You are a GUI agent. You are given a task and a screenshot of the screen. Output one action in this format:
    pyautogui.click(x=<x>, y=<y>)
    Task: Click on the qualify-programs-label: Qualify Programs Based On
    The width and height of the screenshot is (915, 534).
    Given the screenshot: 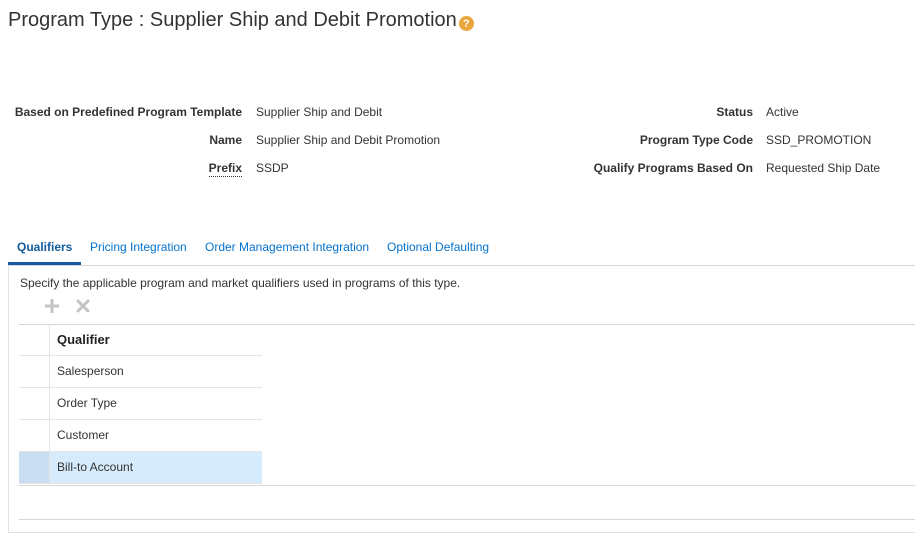 What is the action you would take?
    pyautogui.click(x=673, y=168)
    